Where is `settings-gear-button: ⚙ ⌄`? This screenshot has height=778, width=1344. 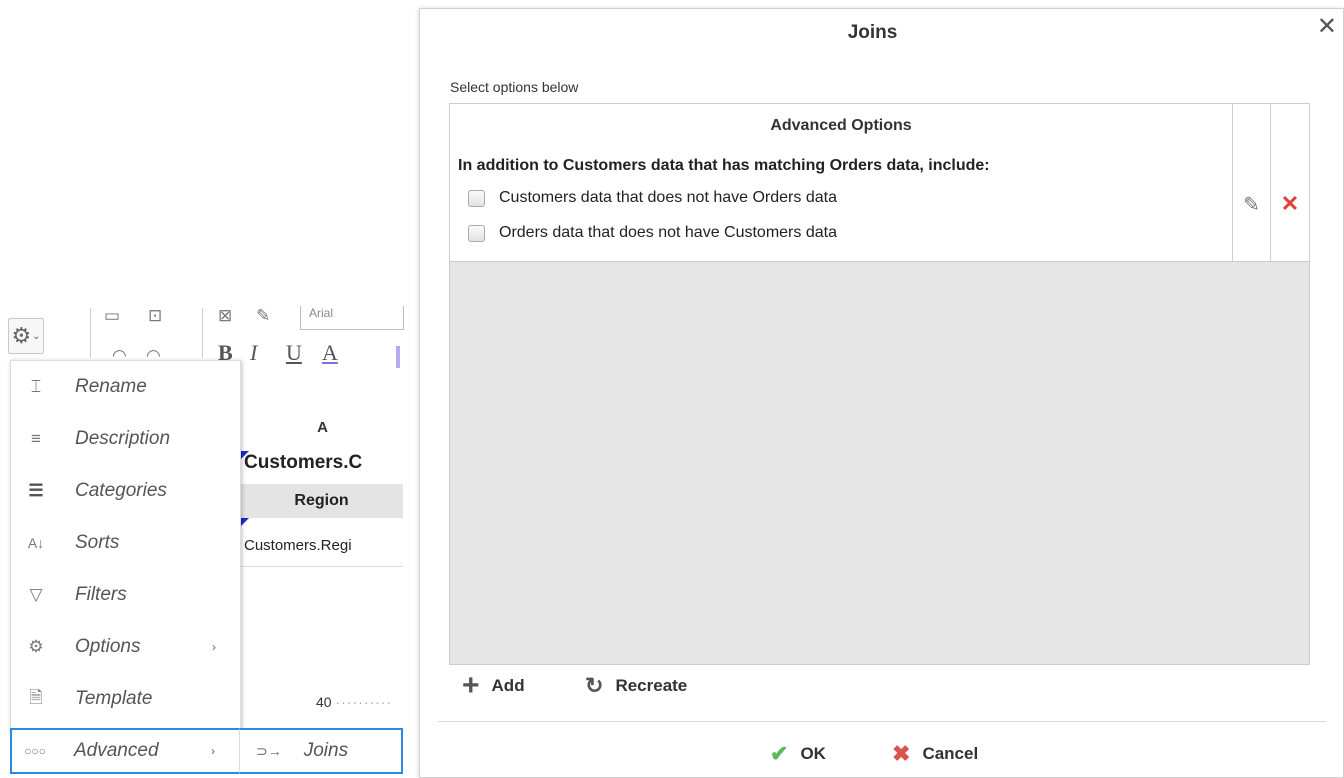
settings-gear-button: ⚙ ⌄ is located at coordinates (26, 336).